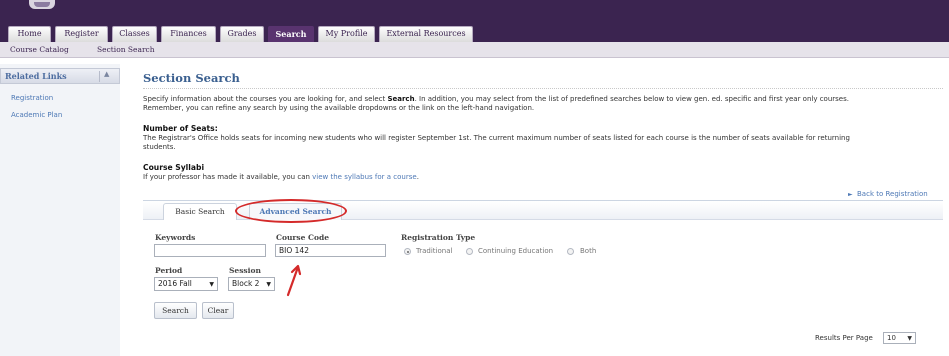 The image size is (949, 356). Describe the element at coordinates (850, 194) in the screenshot. I see `arrow-right-icon: ►` at that location.